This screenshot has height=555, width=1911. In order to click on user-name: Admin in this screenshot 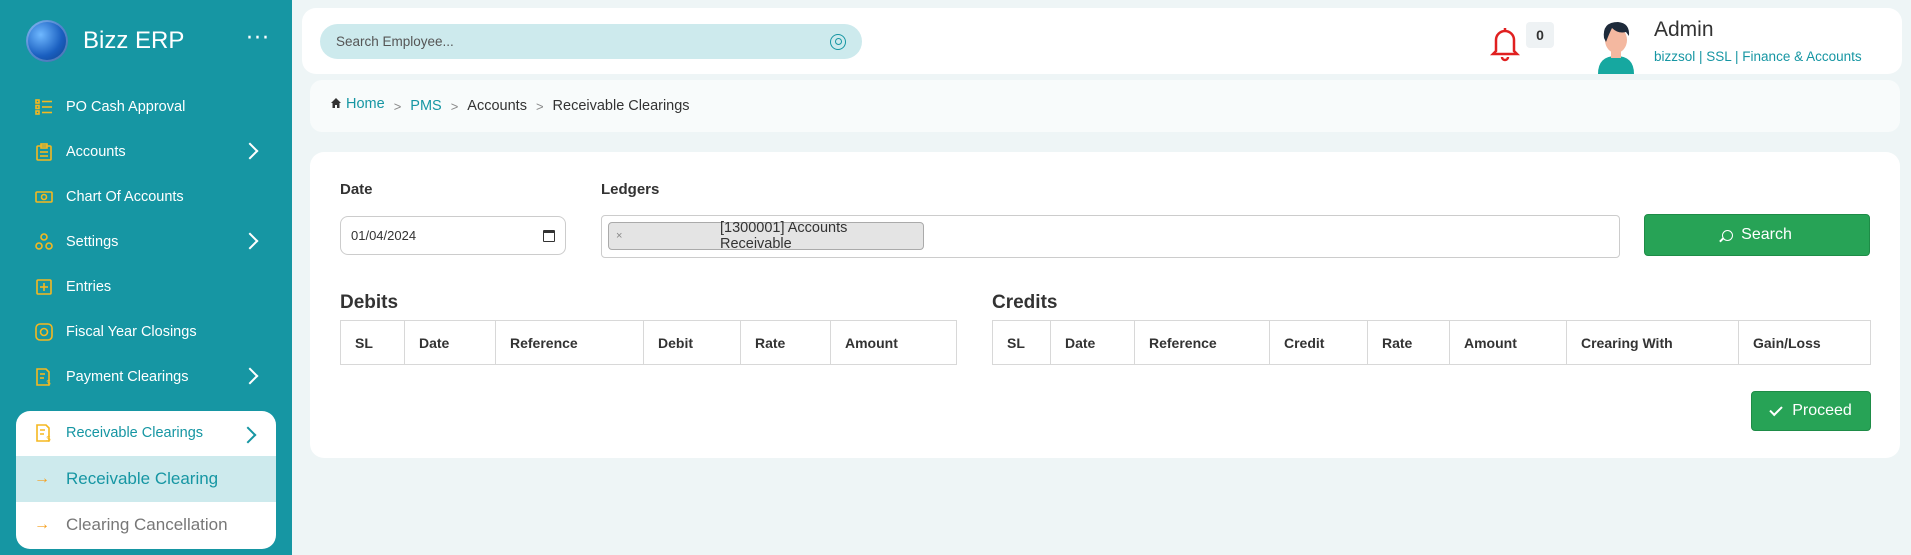, I will do `click(1684, 29)`.